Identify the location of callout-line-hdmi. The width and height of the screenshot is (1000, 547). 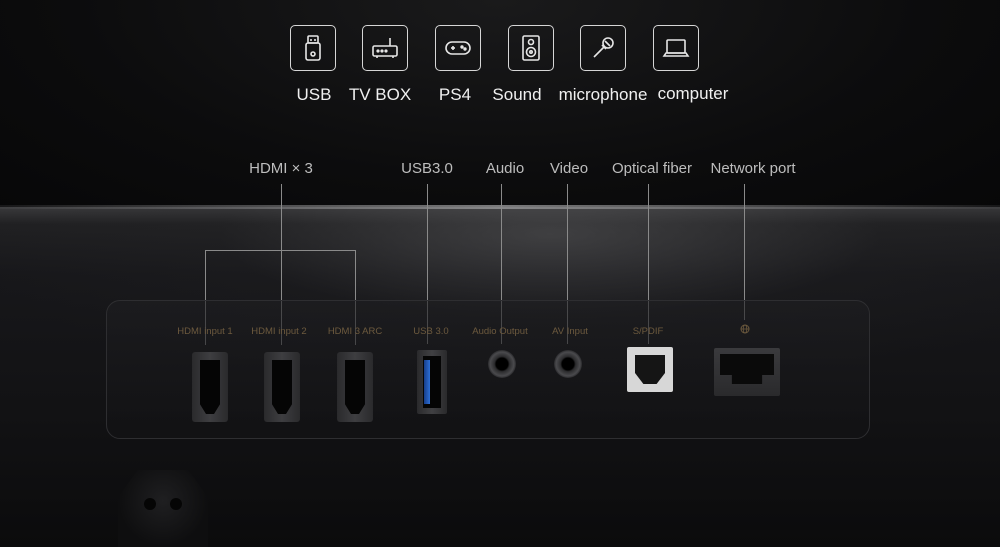
(281, 217).